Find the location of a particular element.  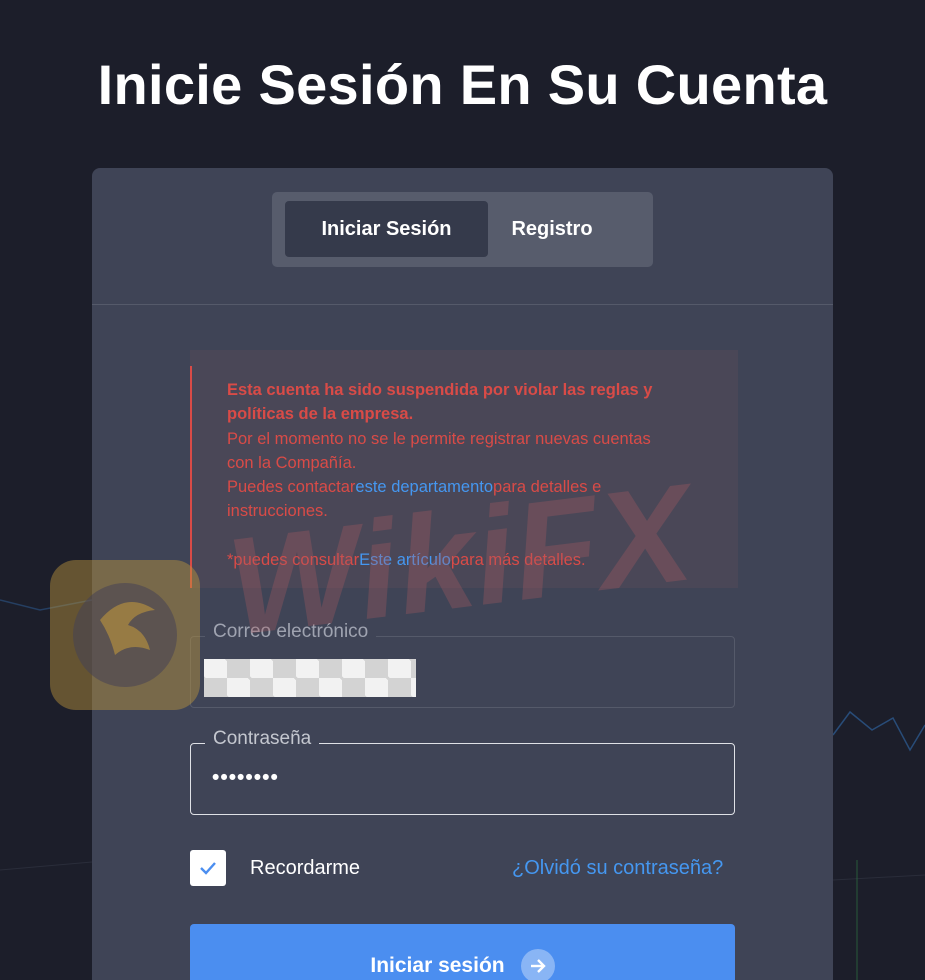

alert-line-7-suffix: para más detalles. is located at coordinates (518, 560).